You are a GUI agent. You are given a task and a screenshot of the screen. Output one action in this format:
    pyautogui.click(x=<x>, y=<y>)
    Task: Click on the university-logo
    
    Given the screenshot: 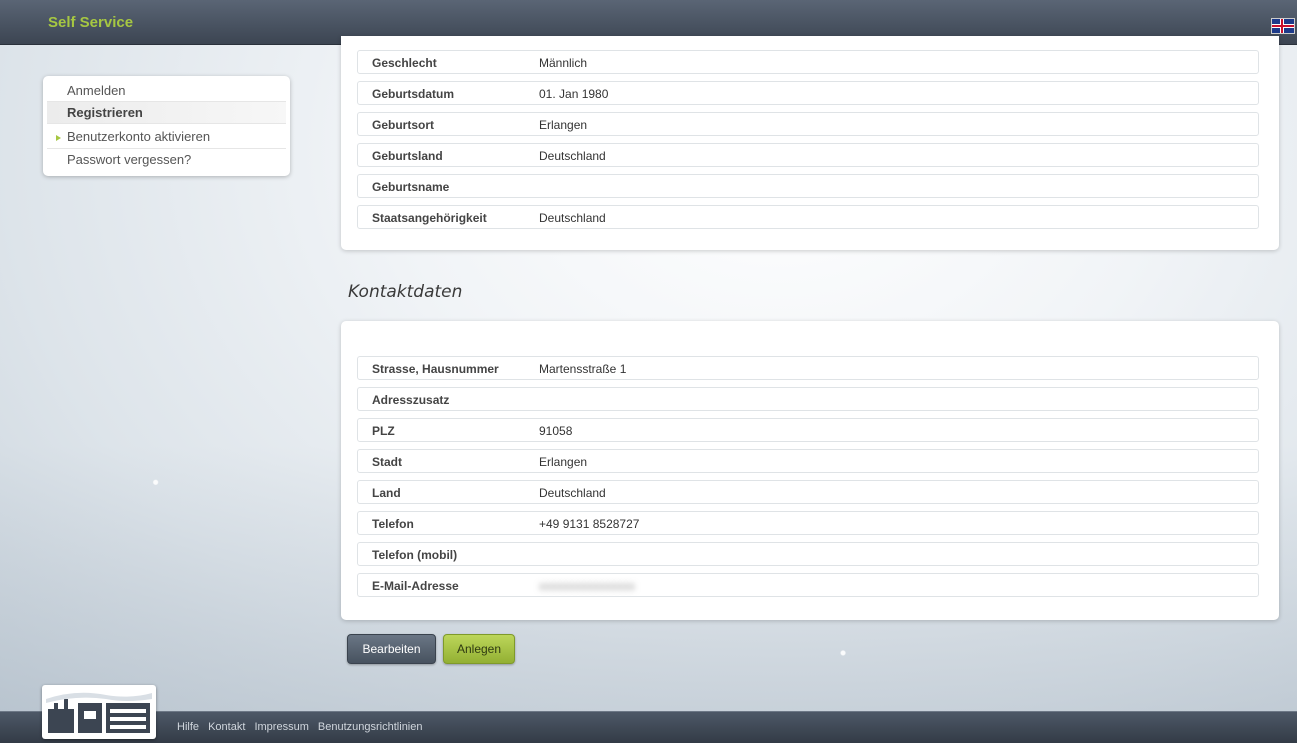 What is the action you would take?
    pyautogui.click(x=99, y=712)
    